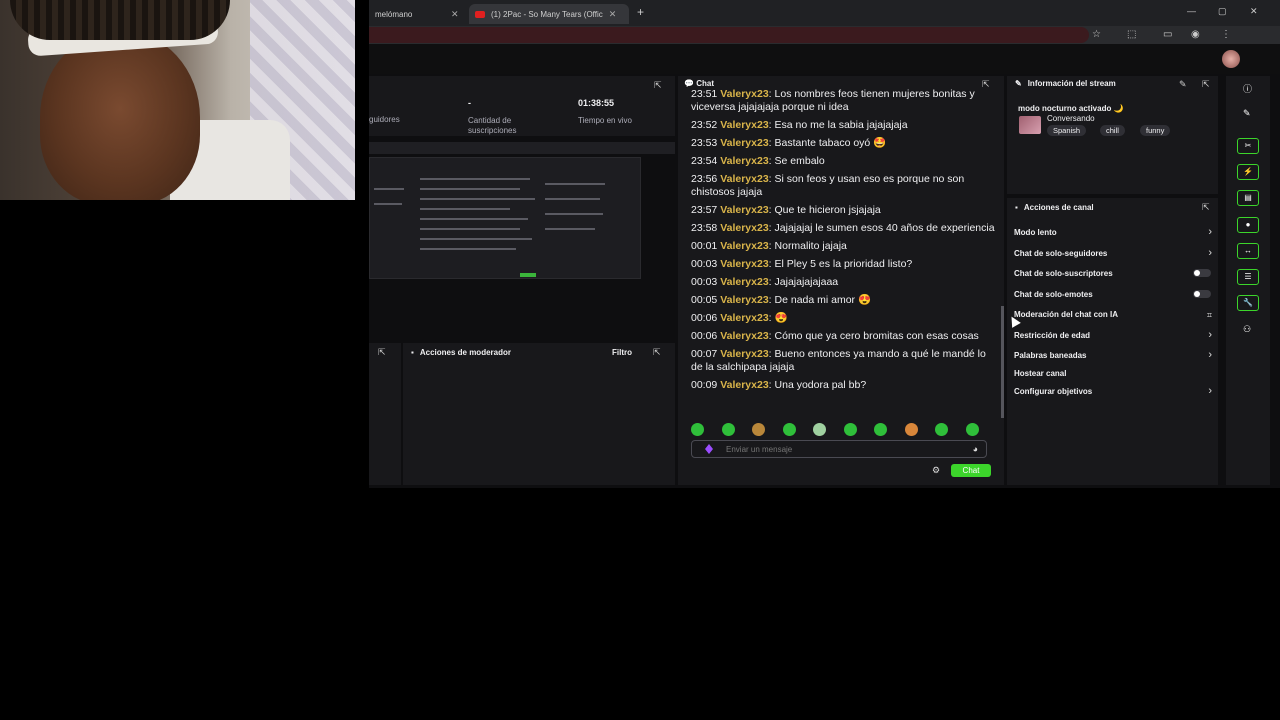  Describe the element at coordinates (640, 12) in the screenshot. I see `new-tab-button: +` at that location.